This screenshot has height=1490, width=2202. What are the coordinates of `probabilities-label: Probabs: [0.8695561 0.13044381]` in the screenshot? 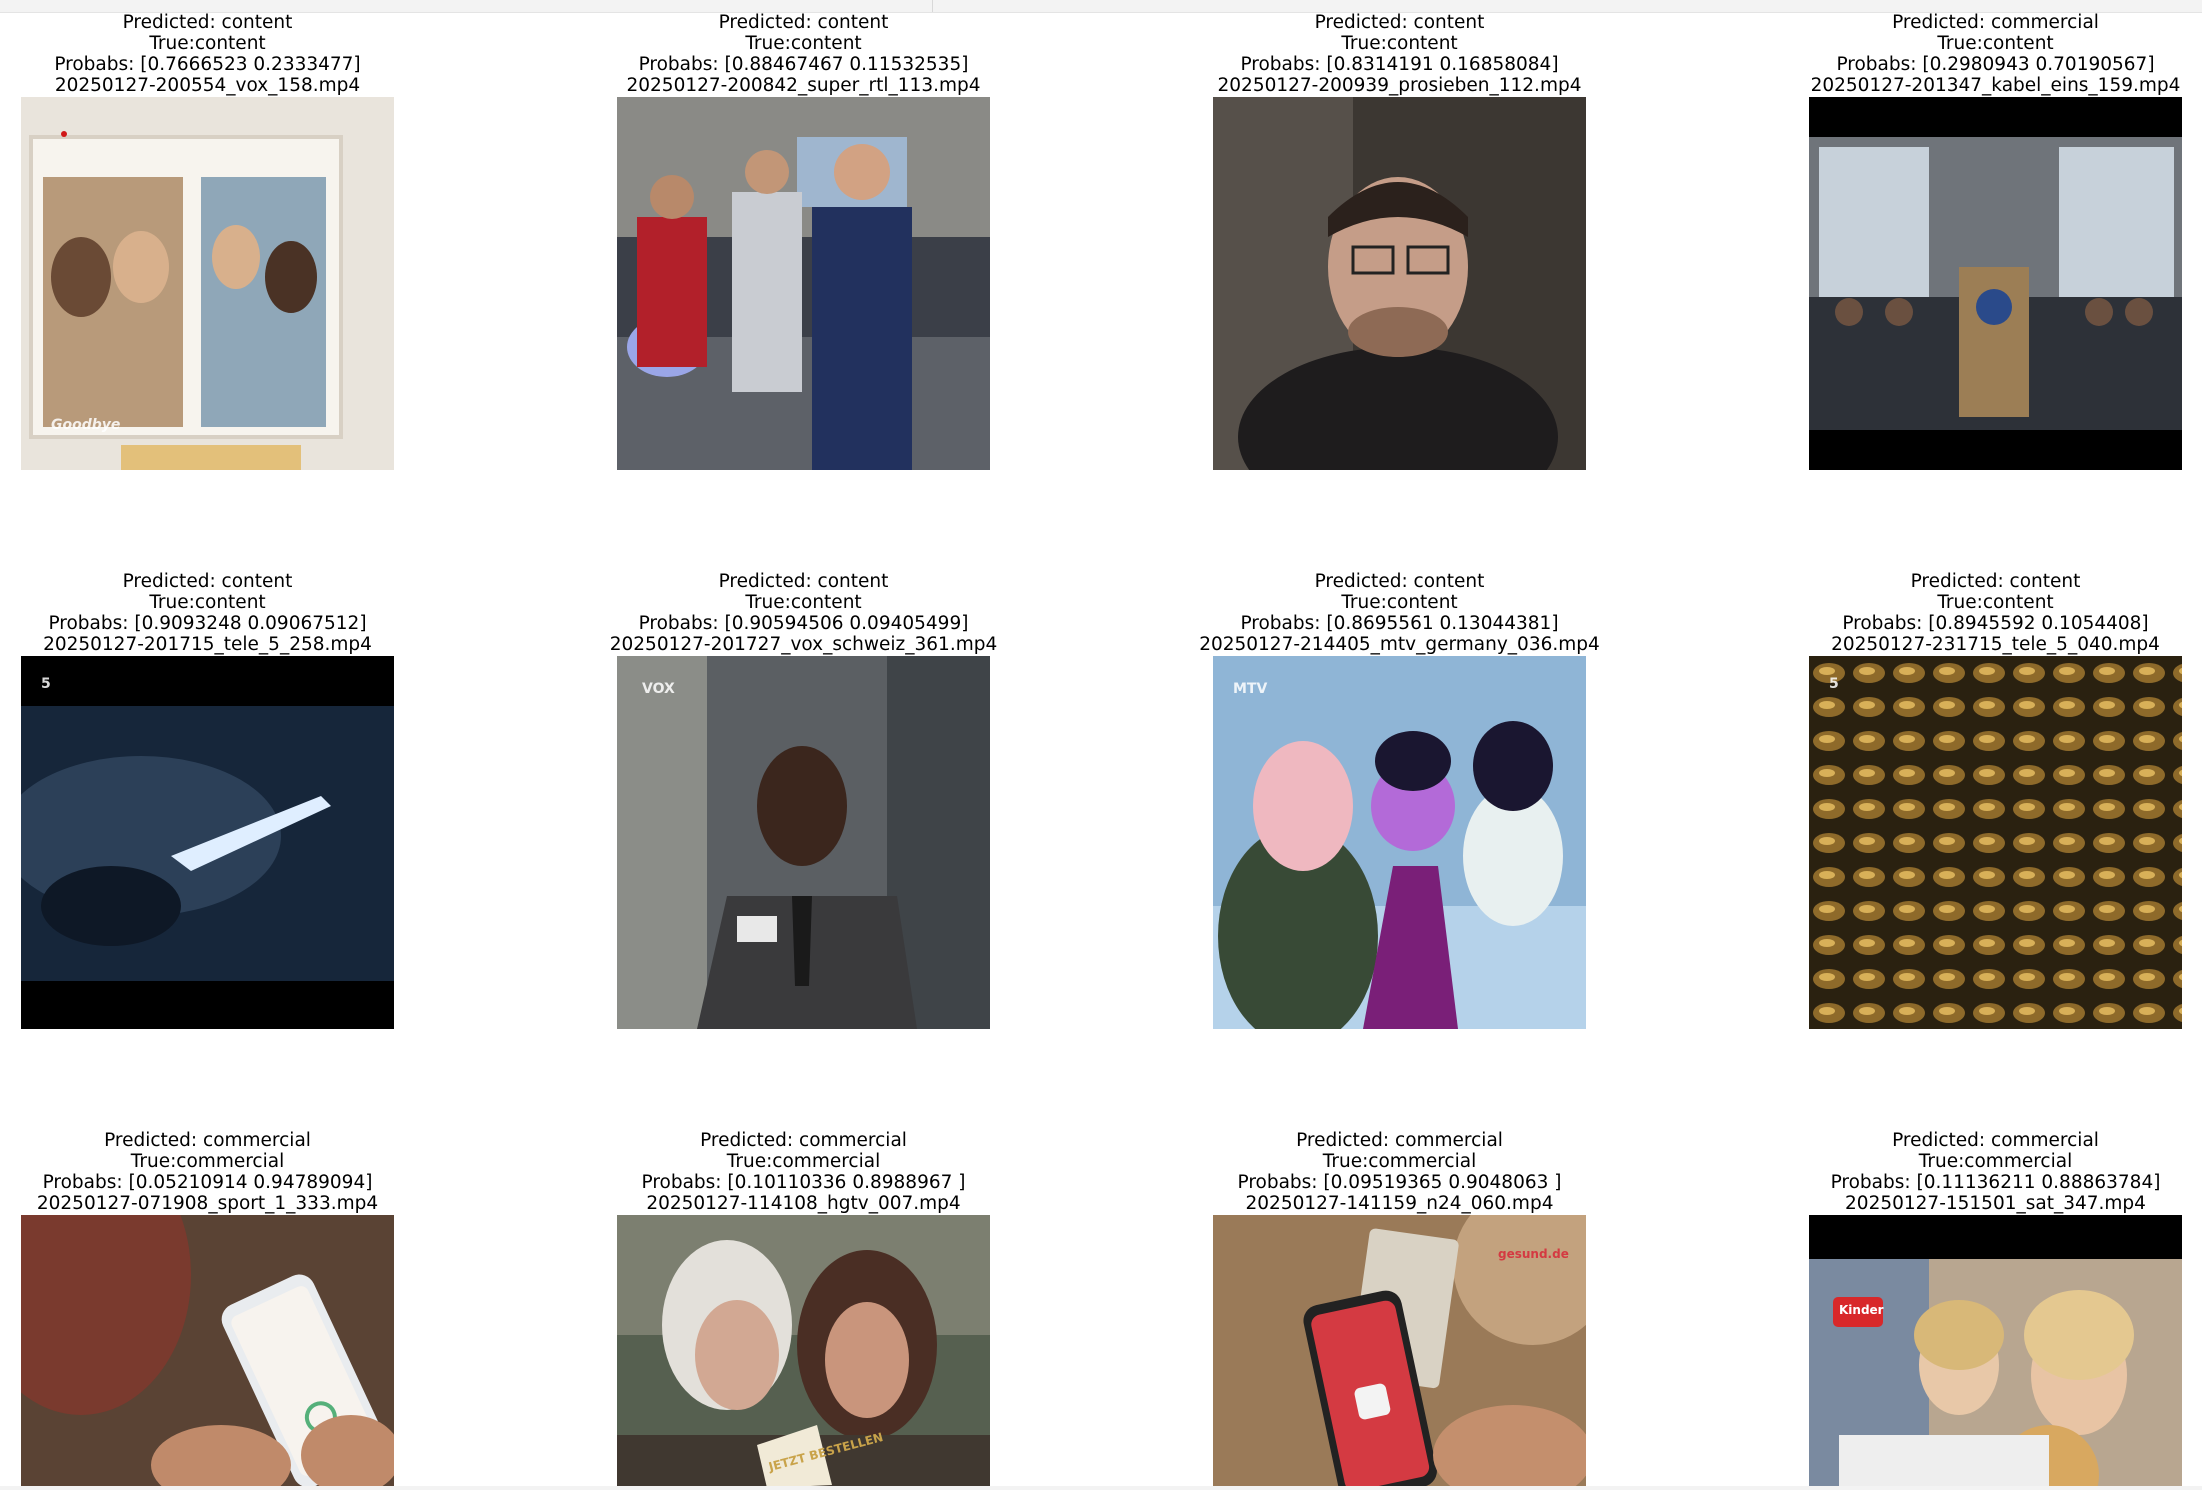 It's located at (1399, 623).